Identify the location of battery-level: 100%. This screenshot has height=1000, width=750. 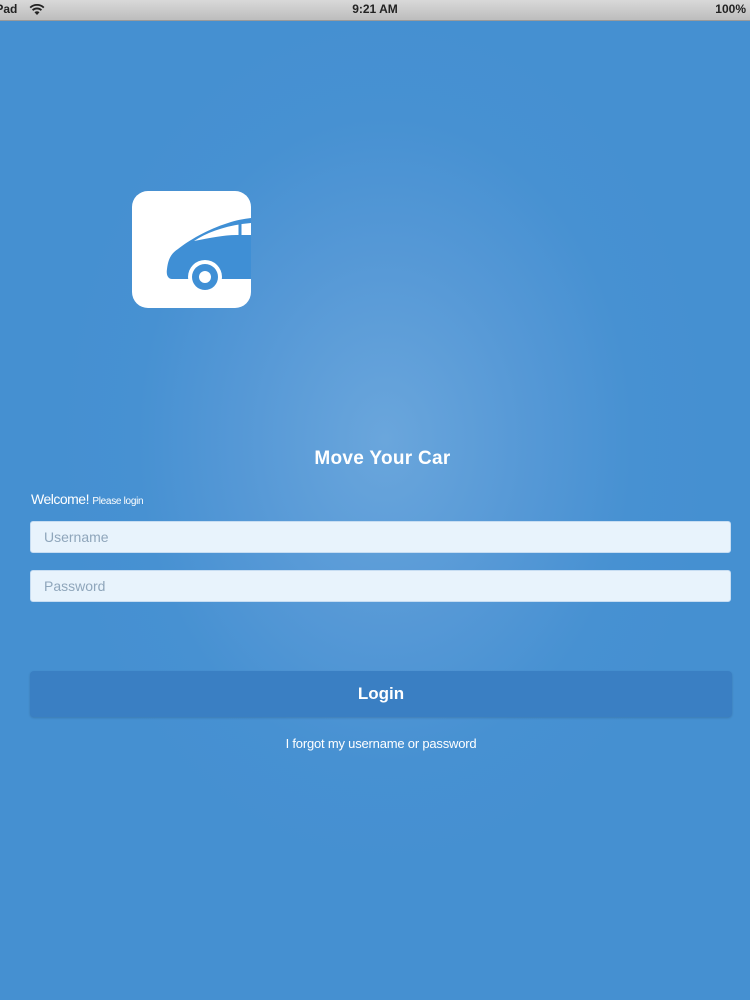
(730, 9).